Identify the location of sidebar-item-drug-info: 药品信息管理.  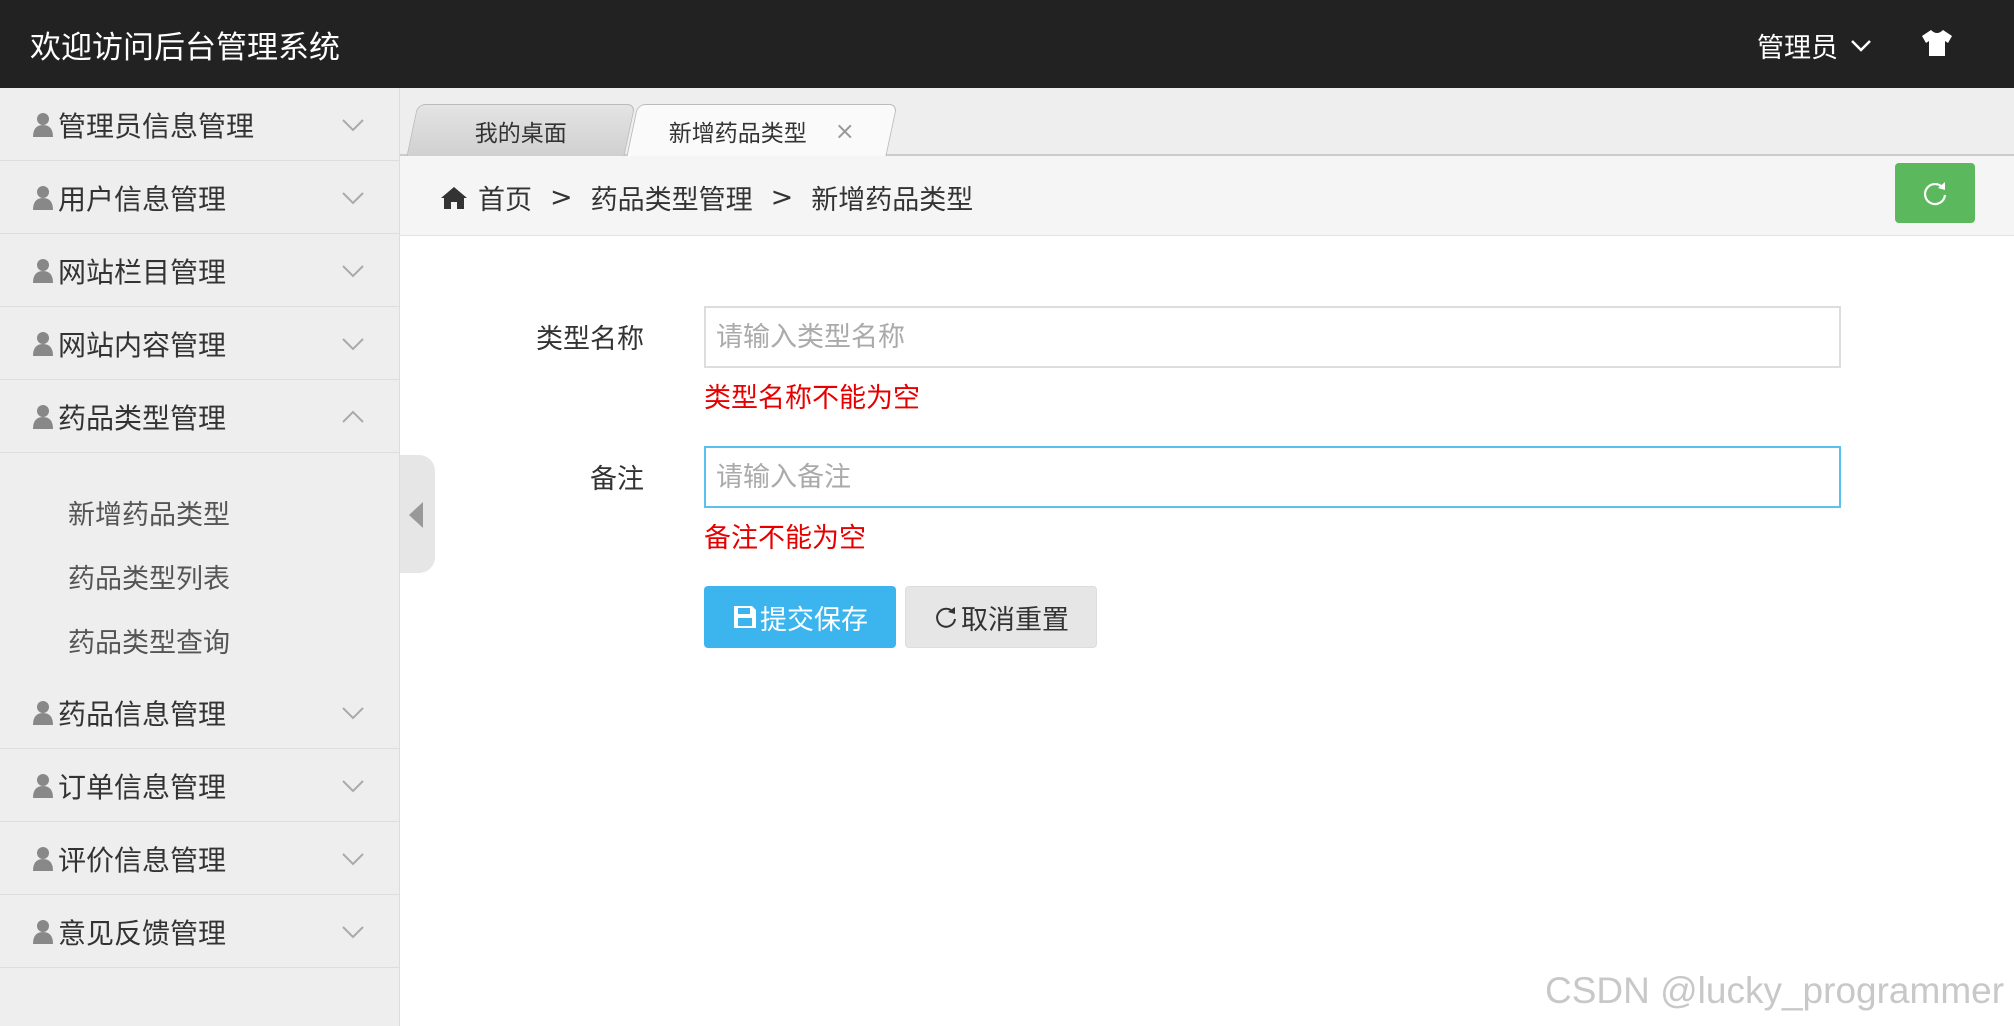
(200, 712).